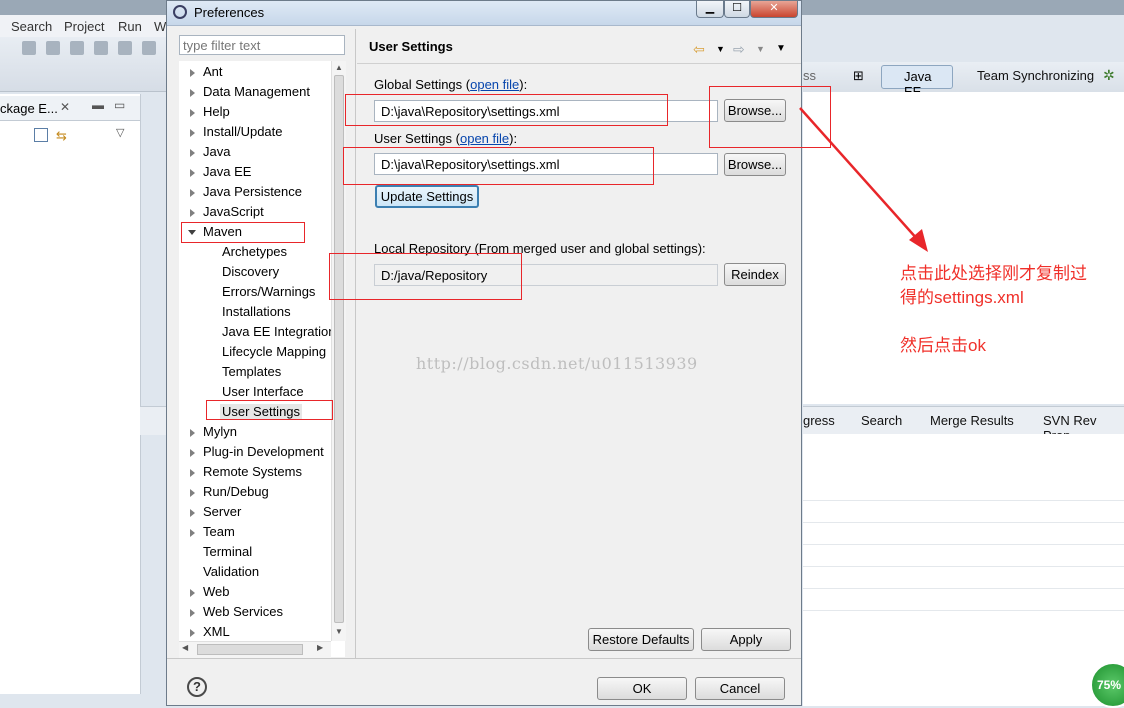  What do you see at coordinates (859, 174) in the screenshot?
I see `arrow-shaft` at bounding box center [859, 174].